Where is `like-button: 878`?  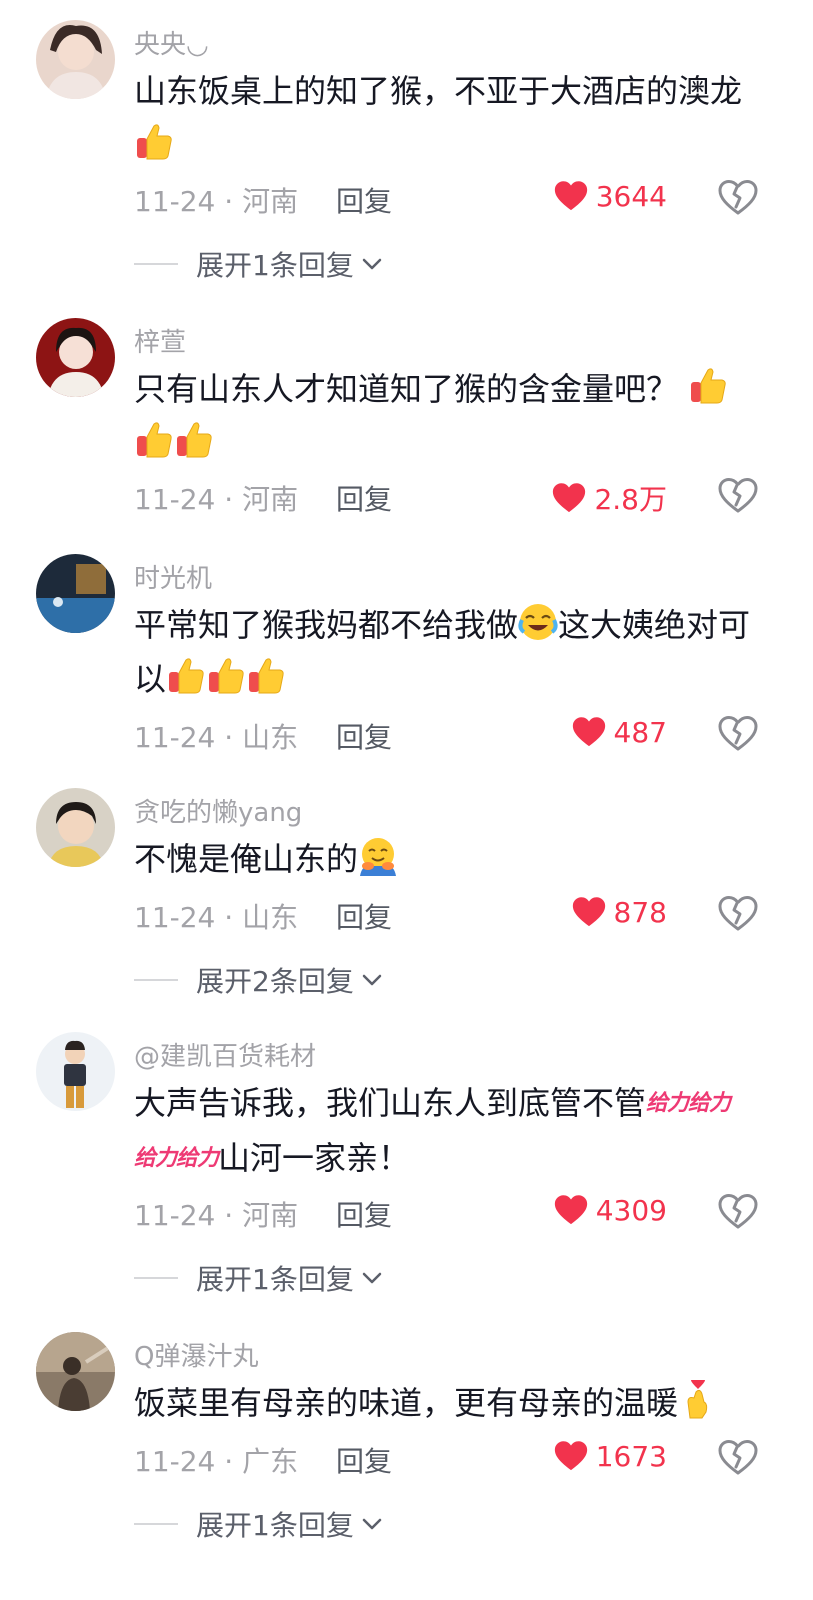
like-button: 878 is located at coordinates (619, 912).